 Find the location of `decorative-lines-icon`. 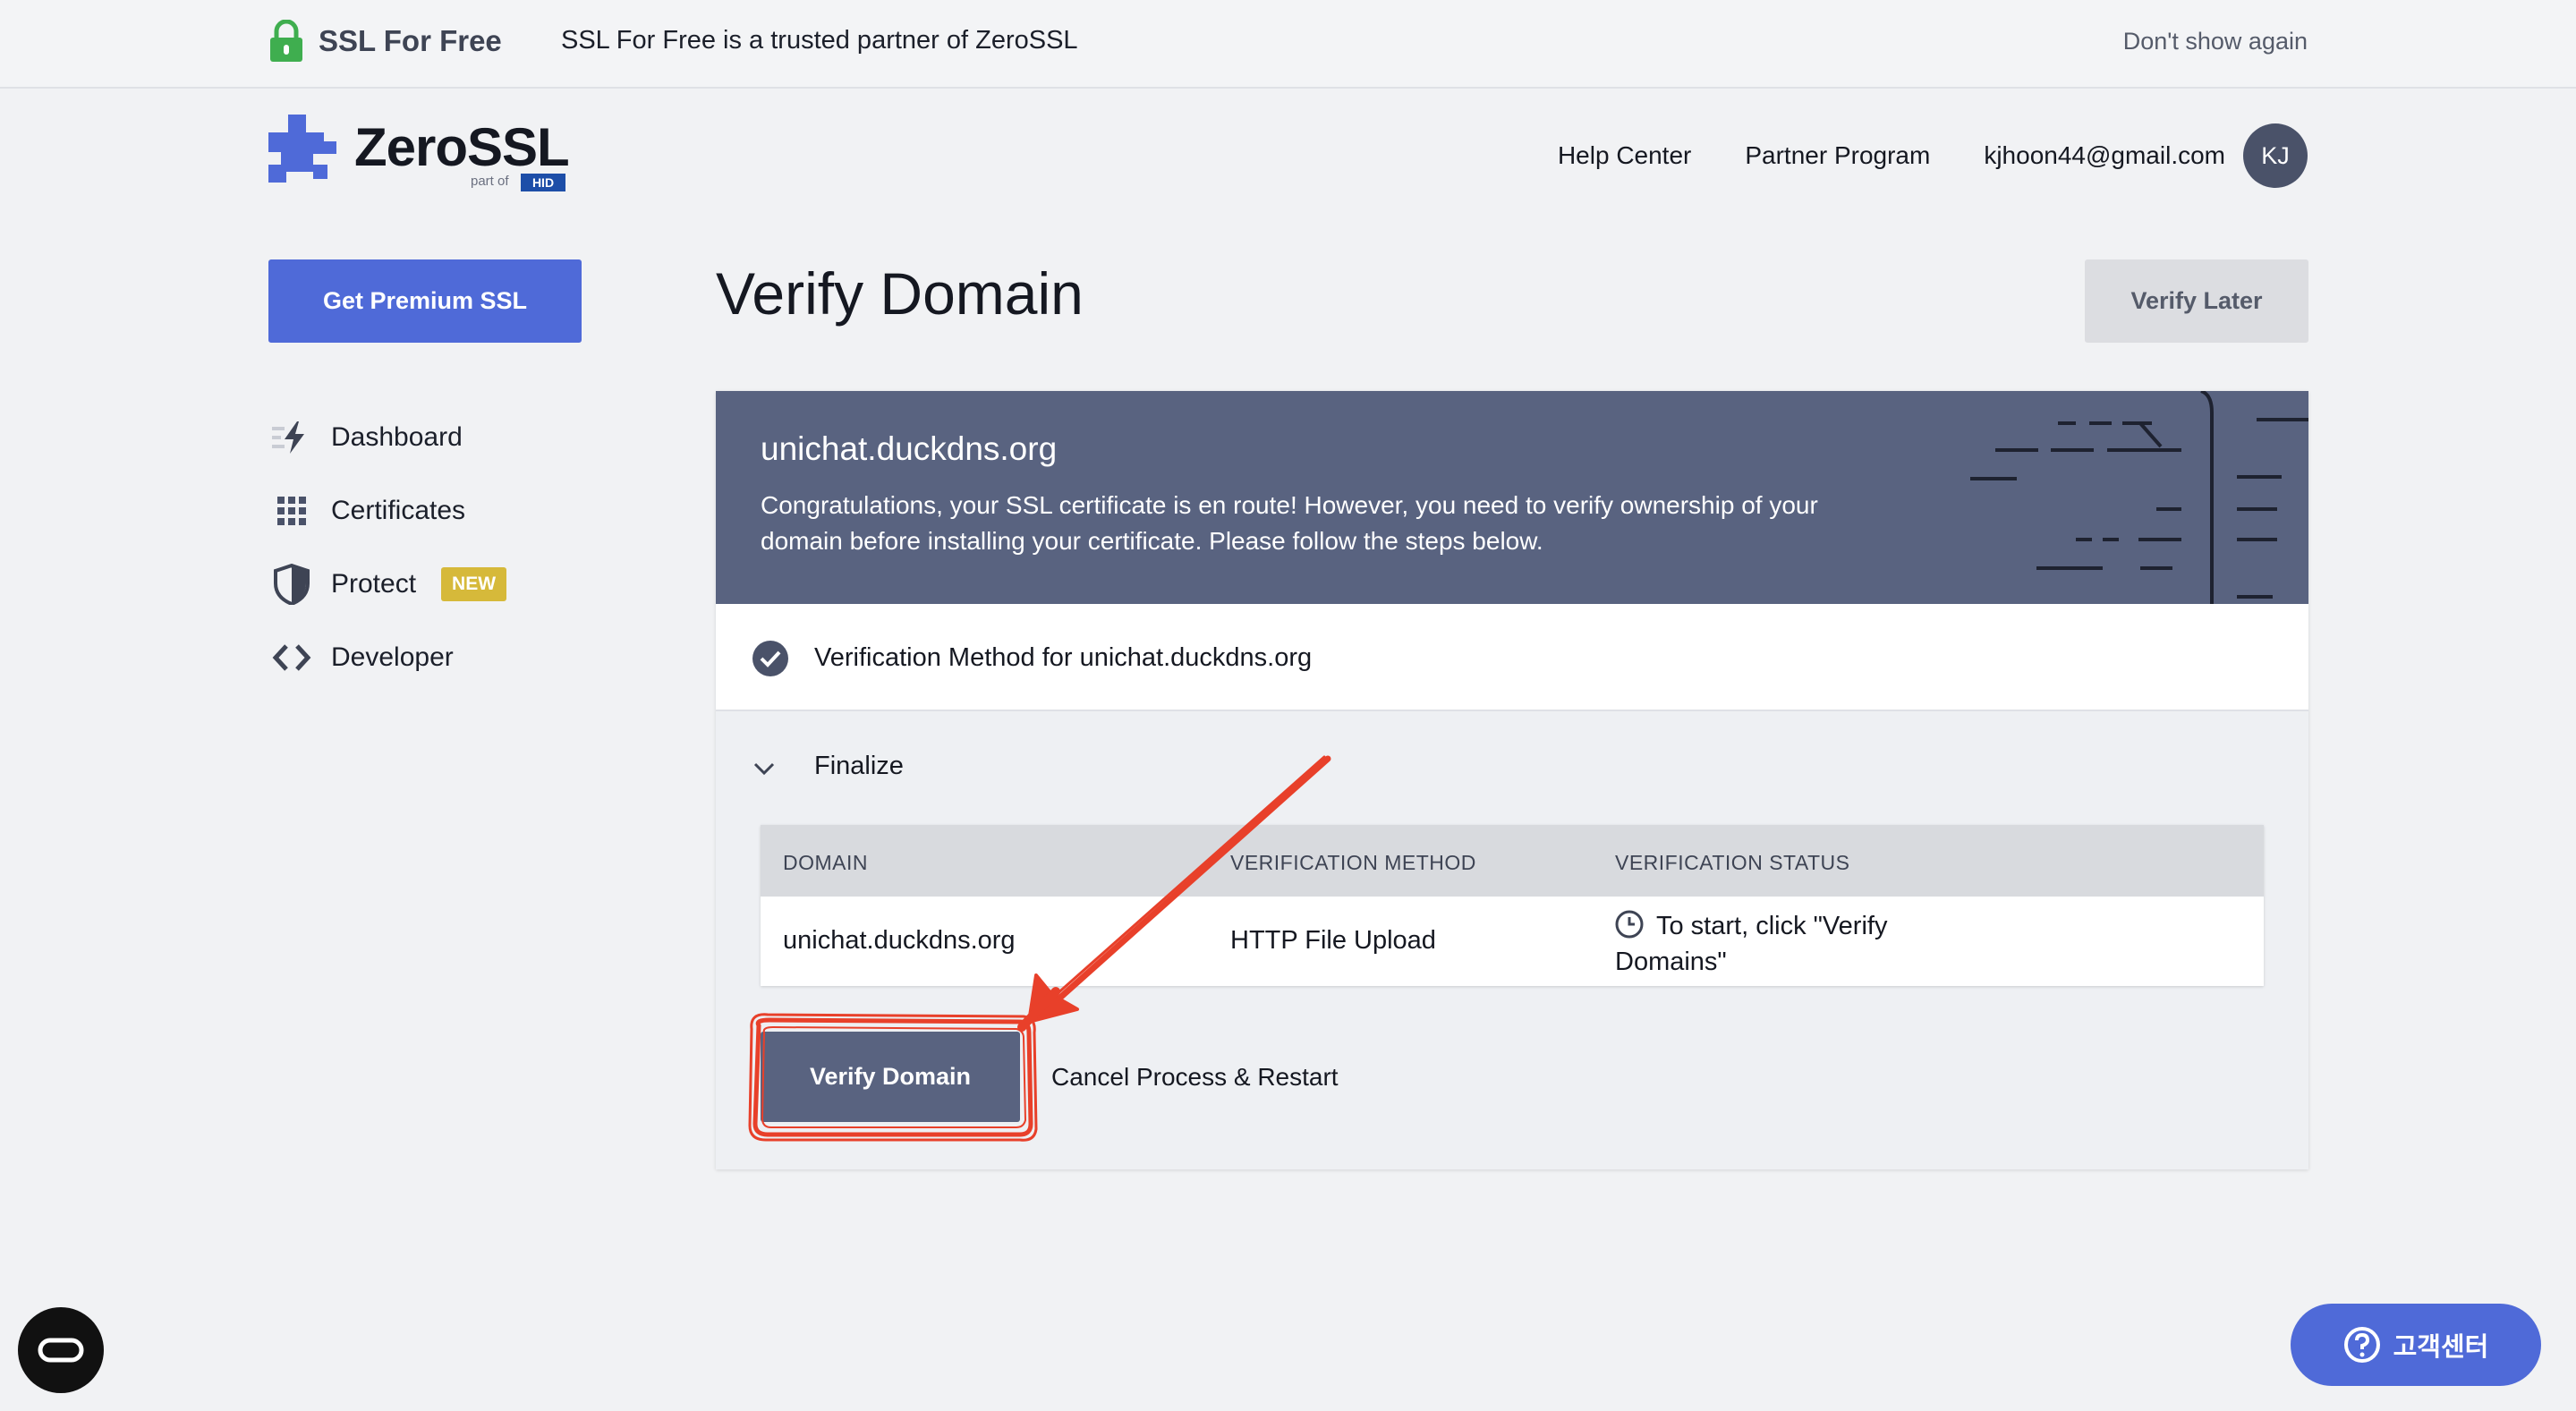

decorative-lines-icon is located at coordinates (2139, 497).